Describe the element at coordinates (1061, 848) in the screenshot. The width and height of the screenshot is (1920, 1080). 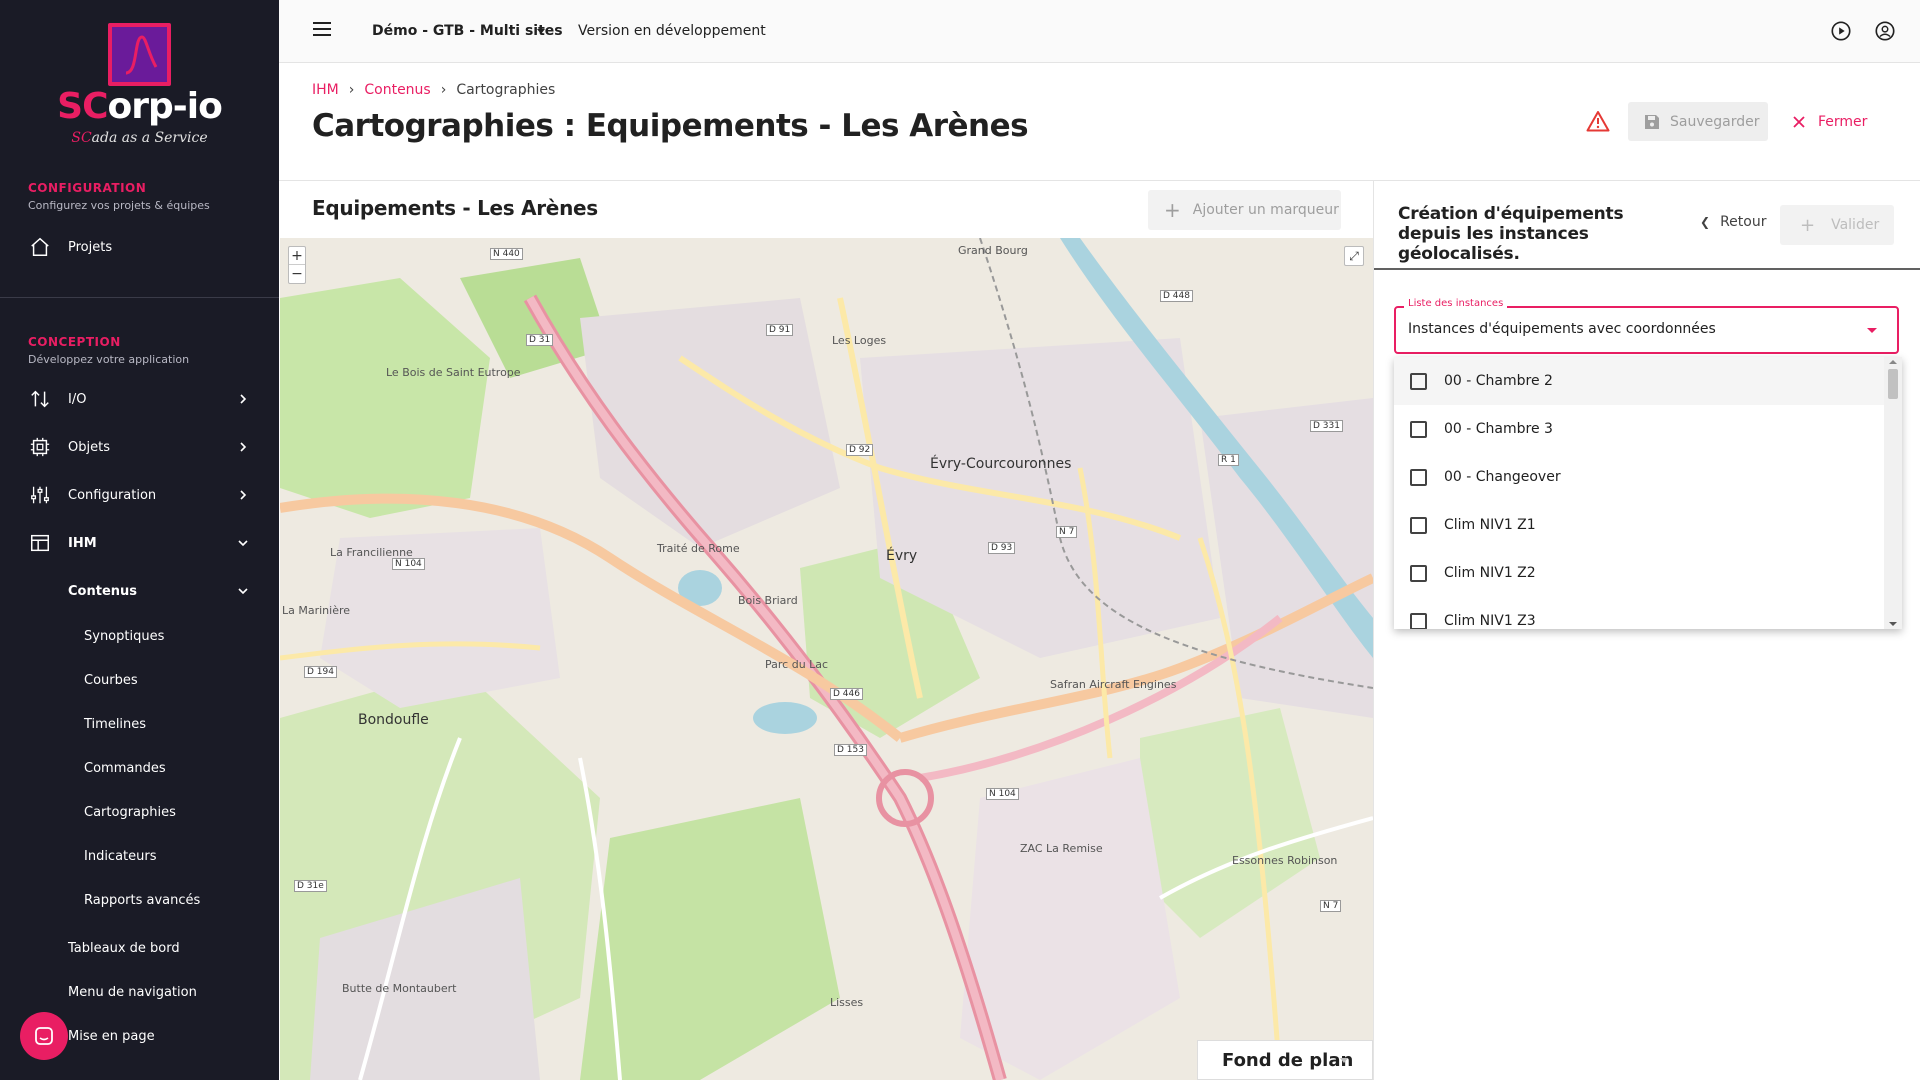
I see `map-place-label: ZAC La Remise` at that location.